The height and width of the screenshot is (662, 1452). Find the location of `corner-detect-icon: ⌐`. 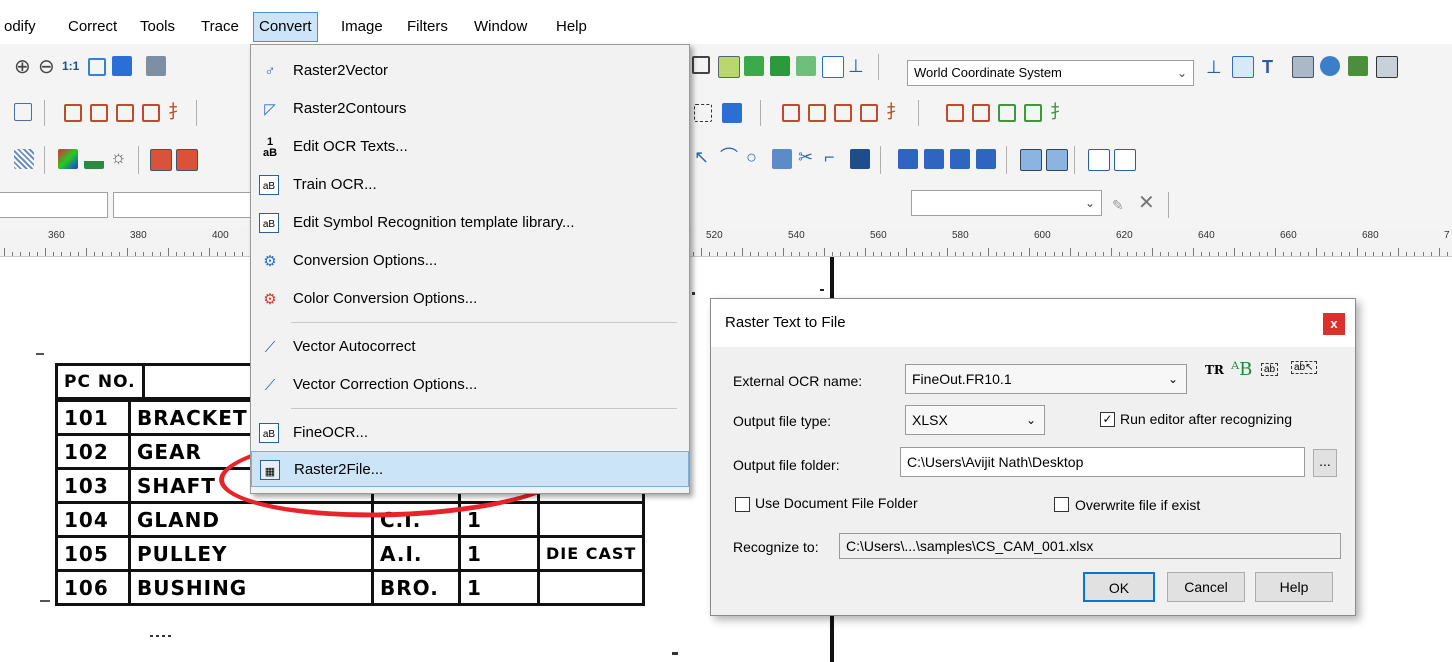

corner-detect-icon: ⌐ is located at coordinates (834, 157).